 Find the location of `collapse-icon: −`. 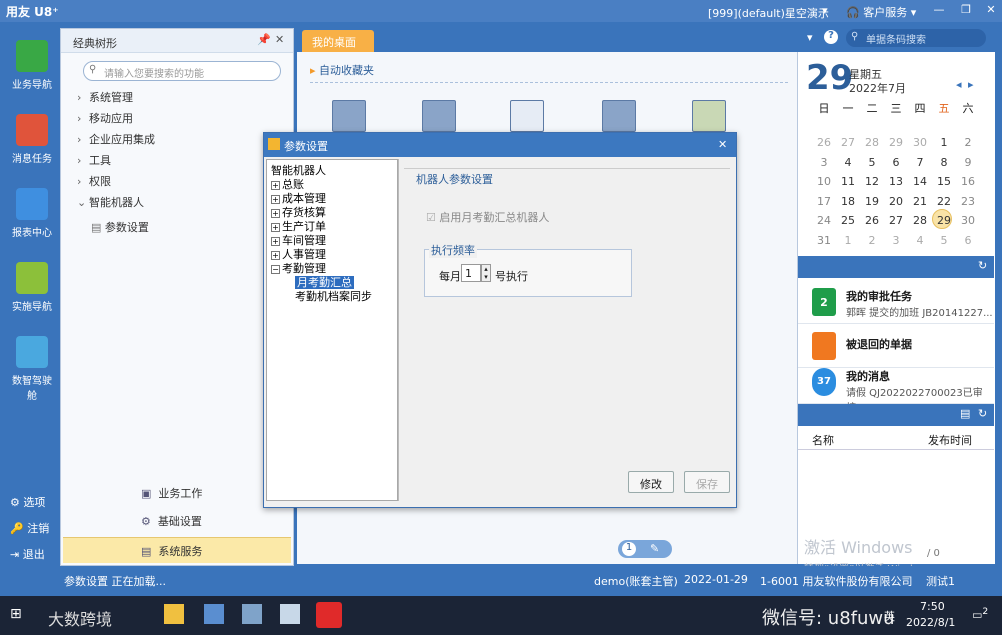

collapse-icon: − is located at coordinates (275, 269).